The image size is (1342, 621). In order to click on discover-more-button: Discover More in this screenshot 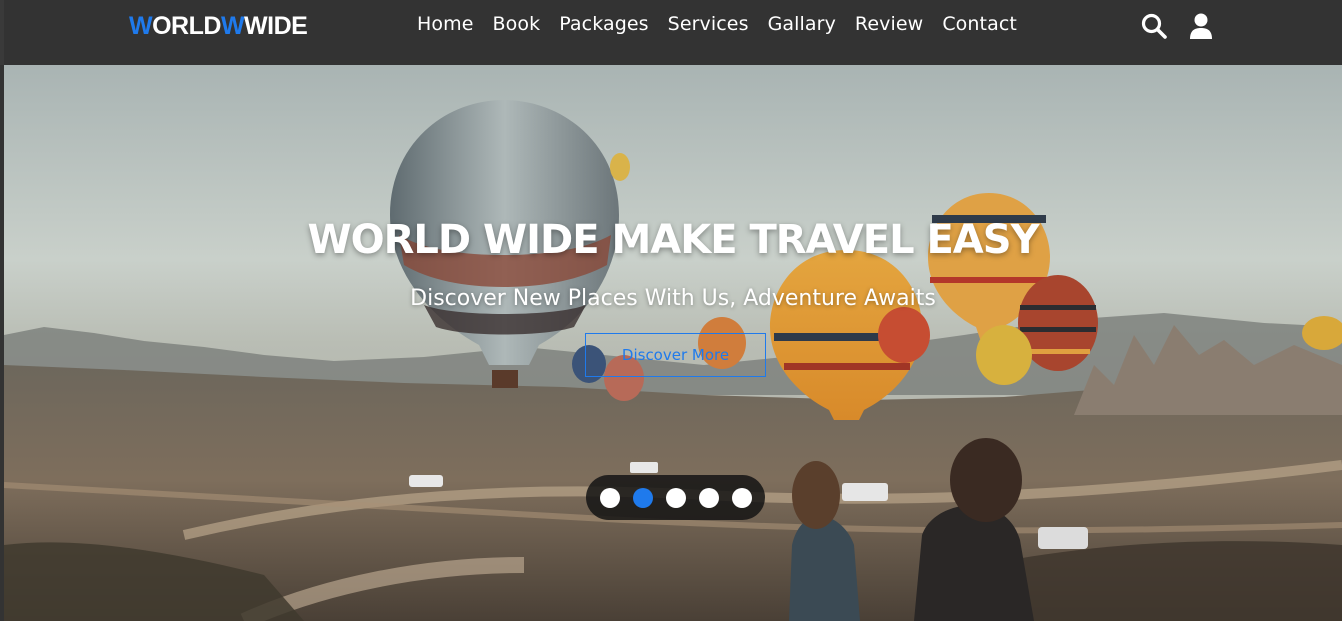, I will do `click(675, 355)`.